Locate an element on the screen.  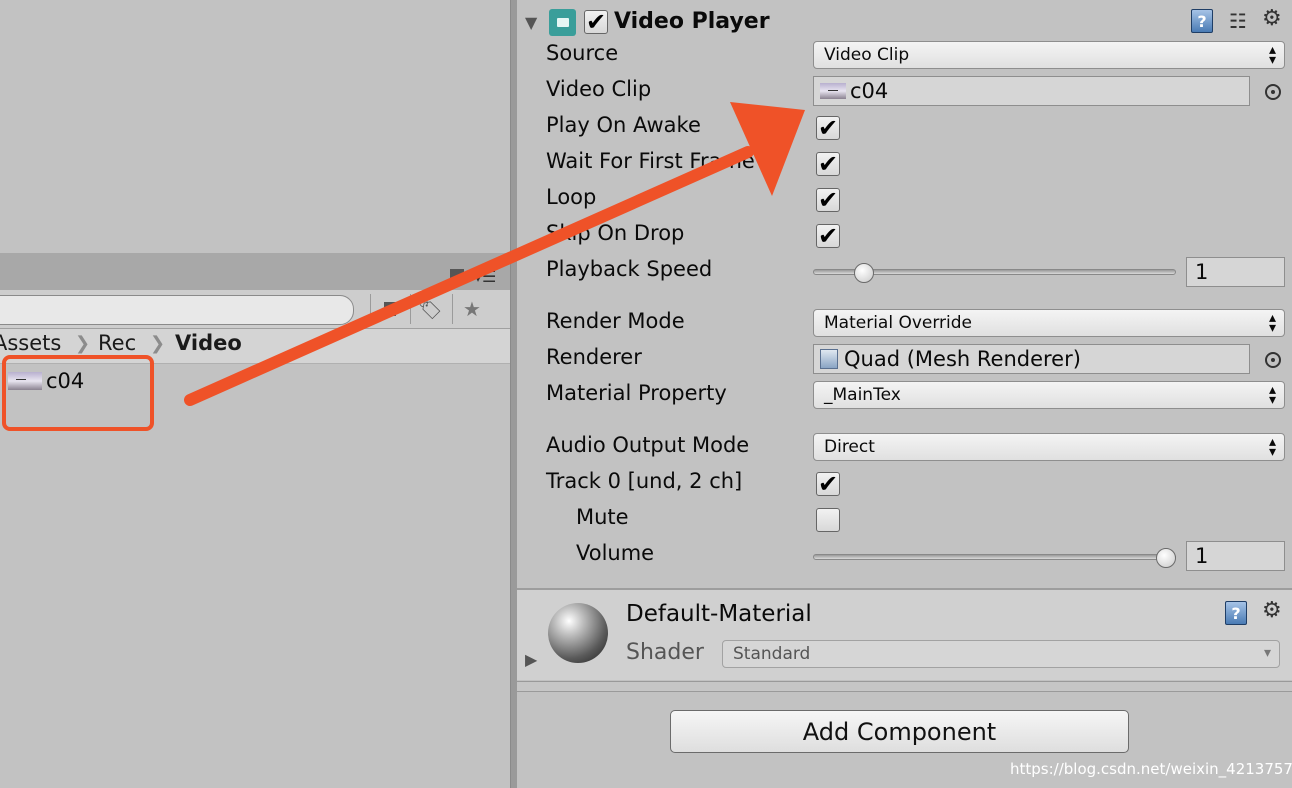
material-name: Default-Material is located at coordinates (719, 614).